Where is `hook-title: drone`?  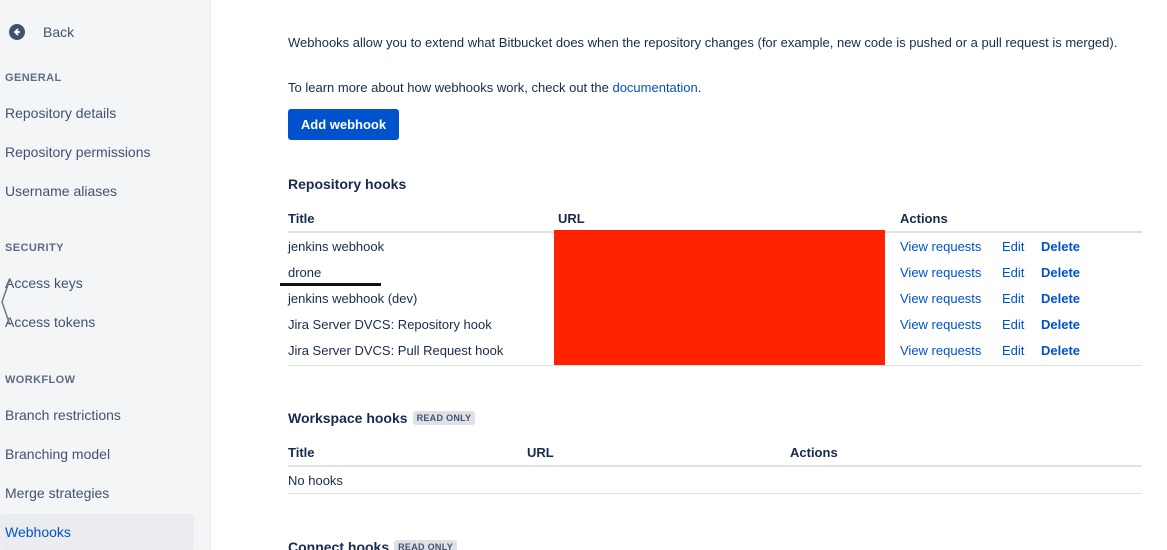 hook-title: drone is located at coordinates (305, 272).